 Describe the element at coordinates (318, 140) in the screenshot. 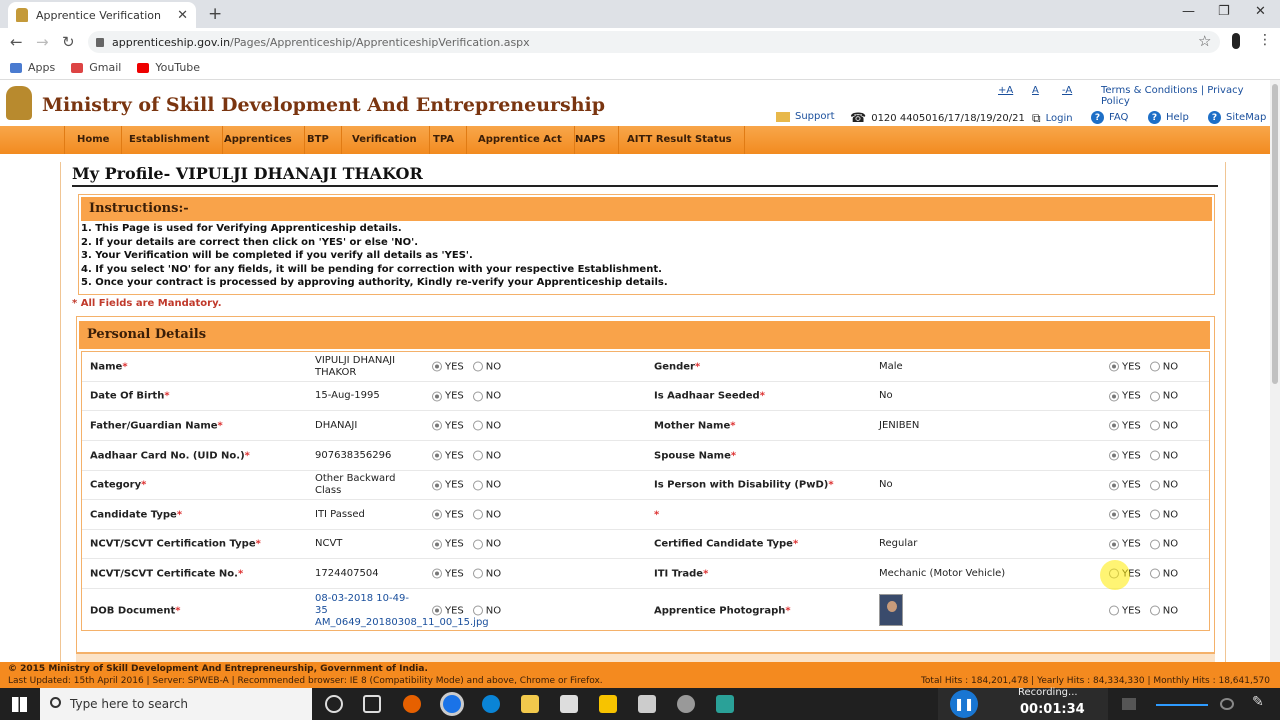

I see `menu-btp: BTP` at that location.